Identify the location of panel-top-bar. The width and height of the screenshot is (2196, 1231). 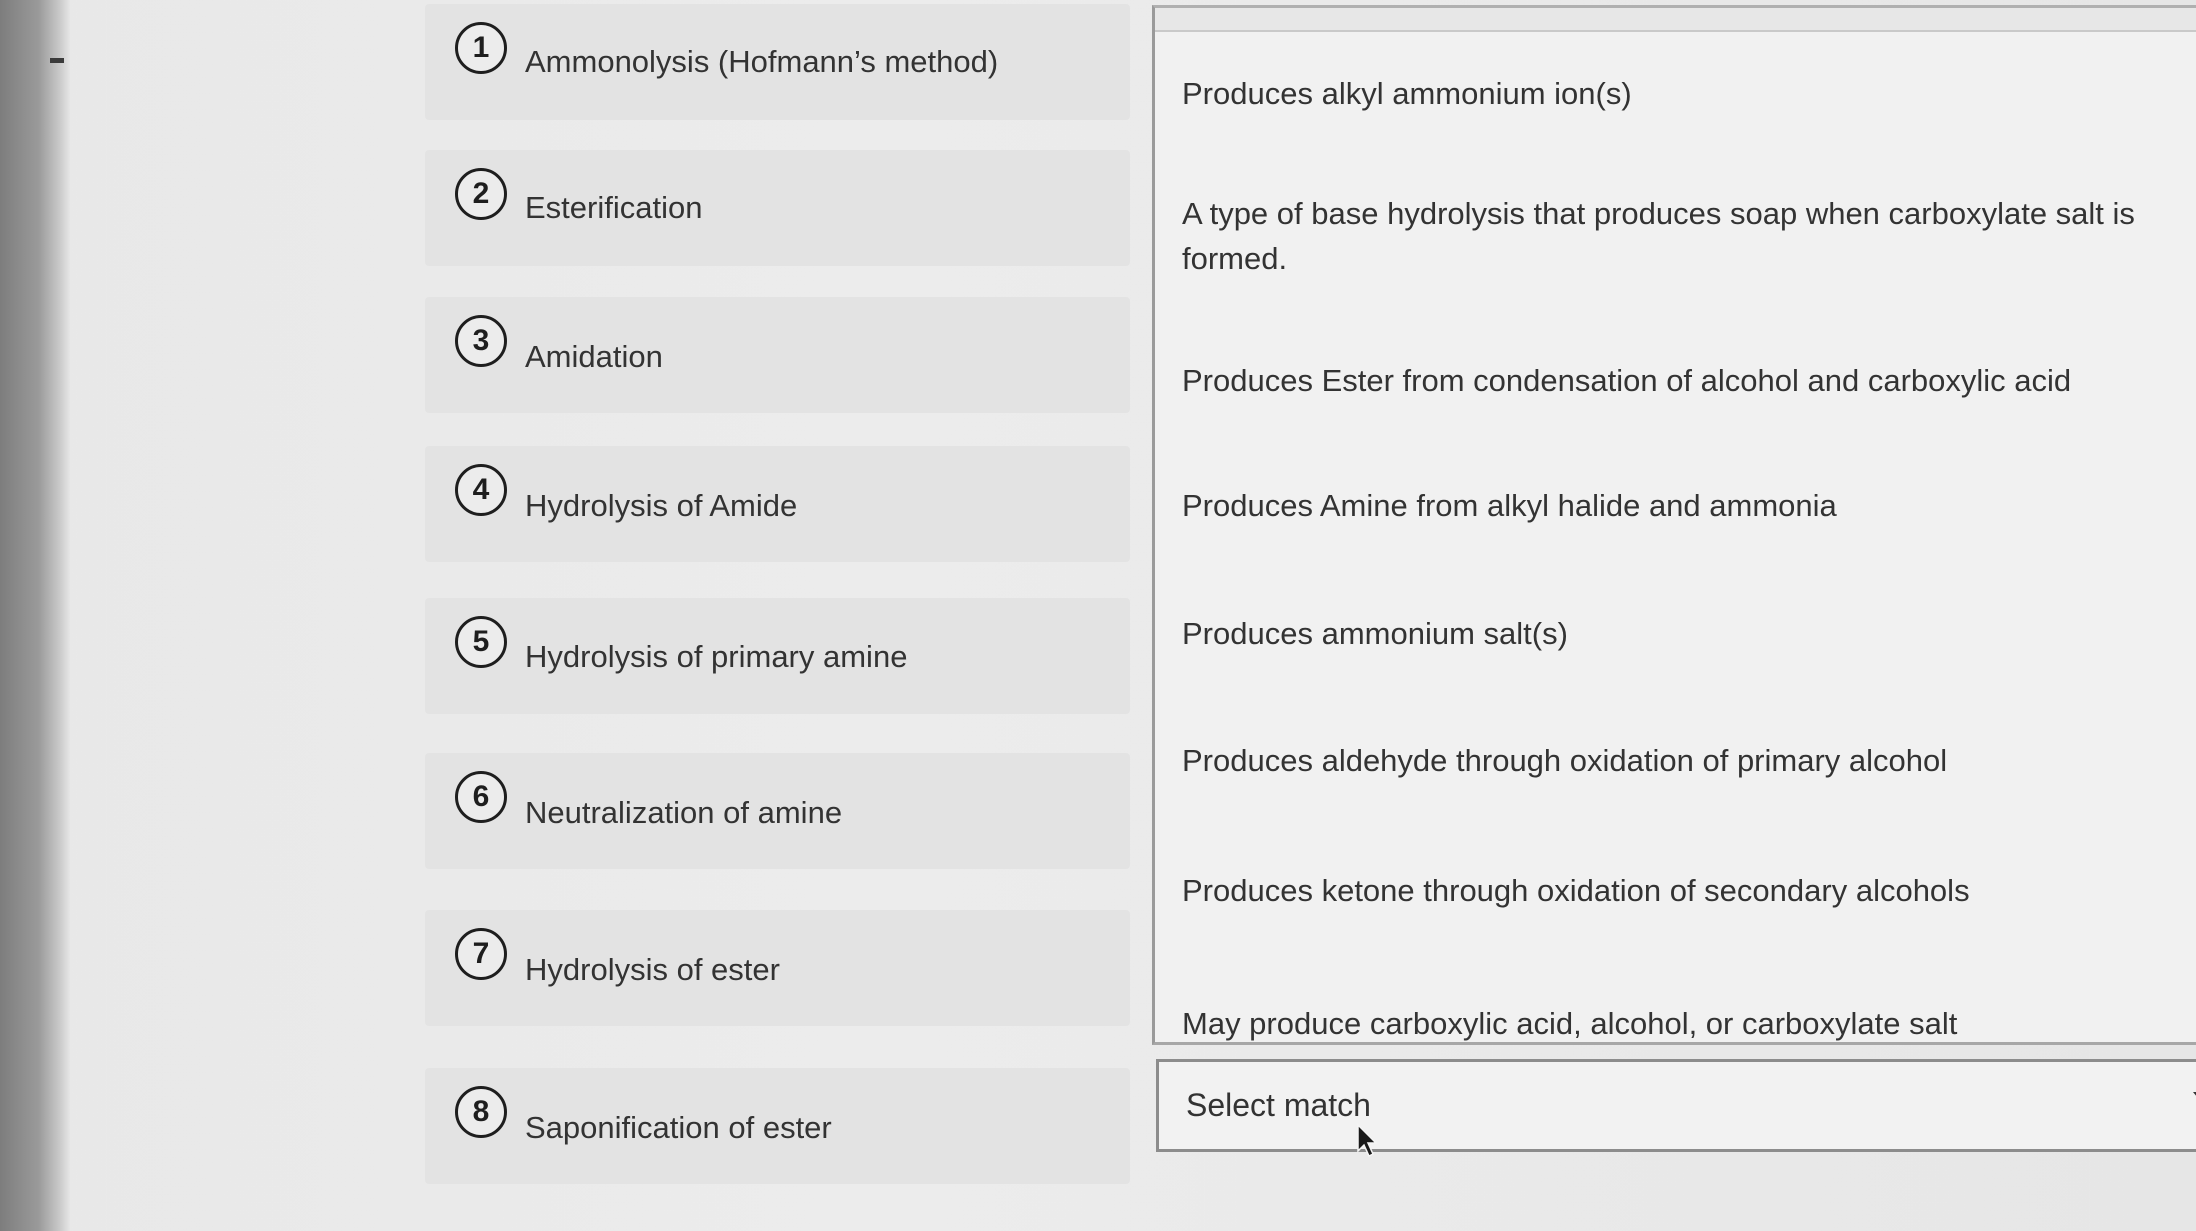
(1675, 20).